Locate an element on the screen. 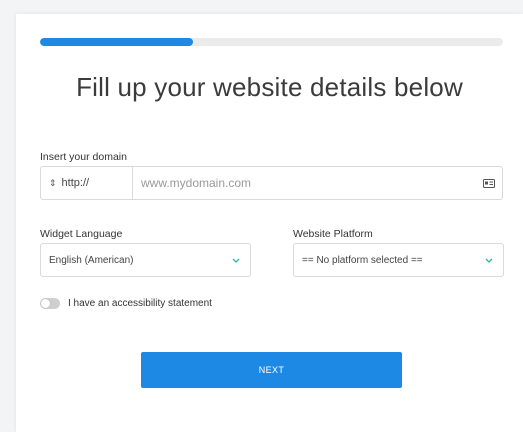 The width and height of the screenshot is (523, 432). language-select: English (American) is located at coordinates (145, 260).